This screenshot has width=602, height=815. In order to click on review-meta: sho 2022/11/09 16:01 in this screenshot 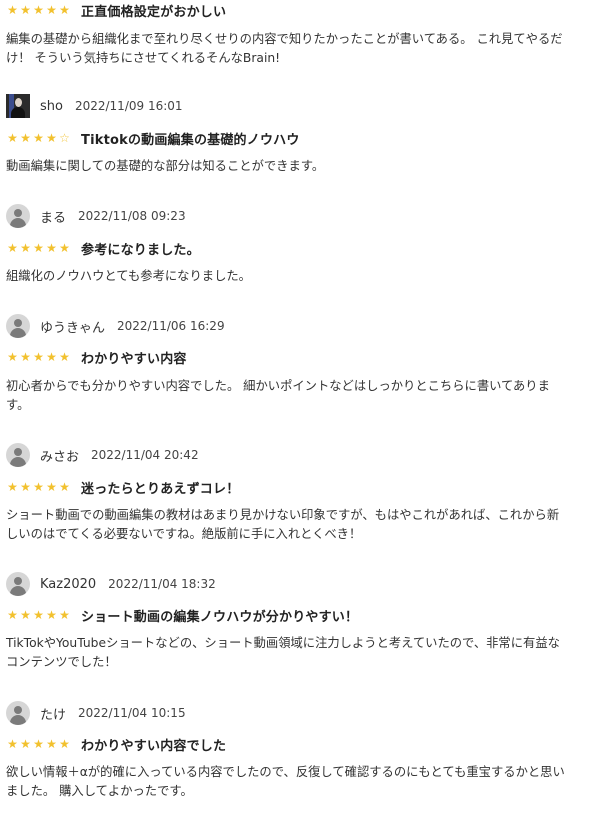, I will do `click(94, 106)`.